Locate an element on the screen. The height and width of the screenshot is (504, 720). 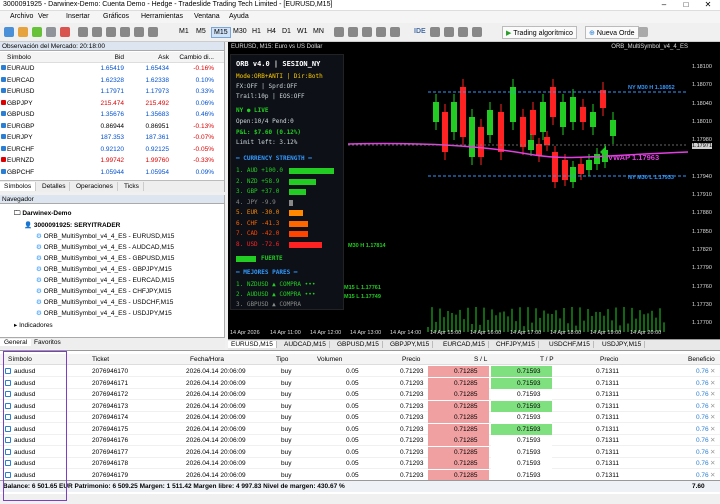
navigator-icon is located at coordinates (51, 32).